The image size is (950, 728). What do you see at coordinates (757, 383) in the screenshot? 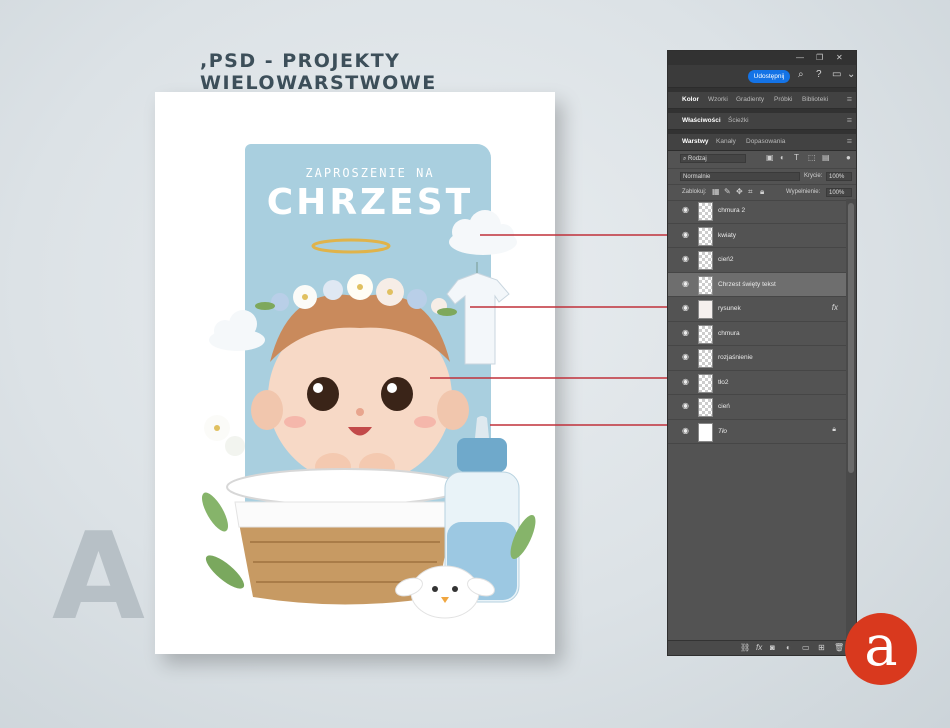
I see `layer-row: ◉ tło2` at bounding box center [757, 383].